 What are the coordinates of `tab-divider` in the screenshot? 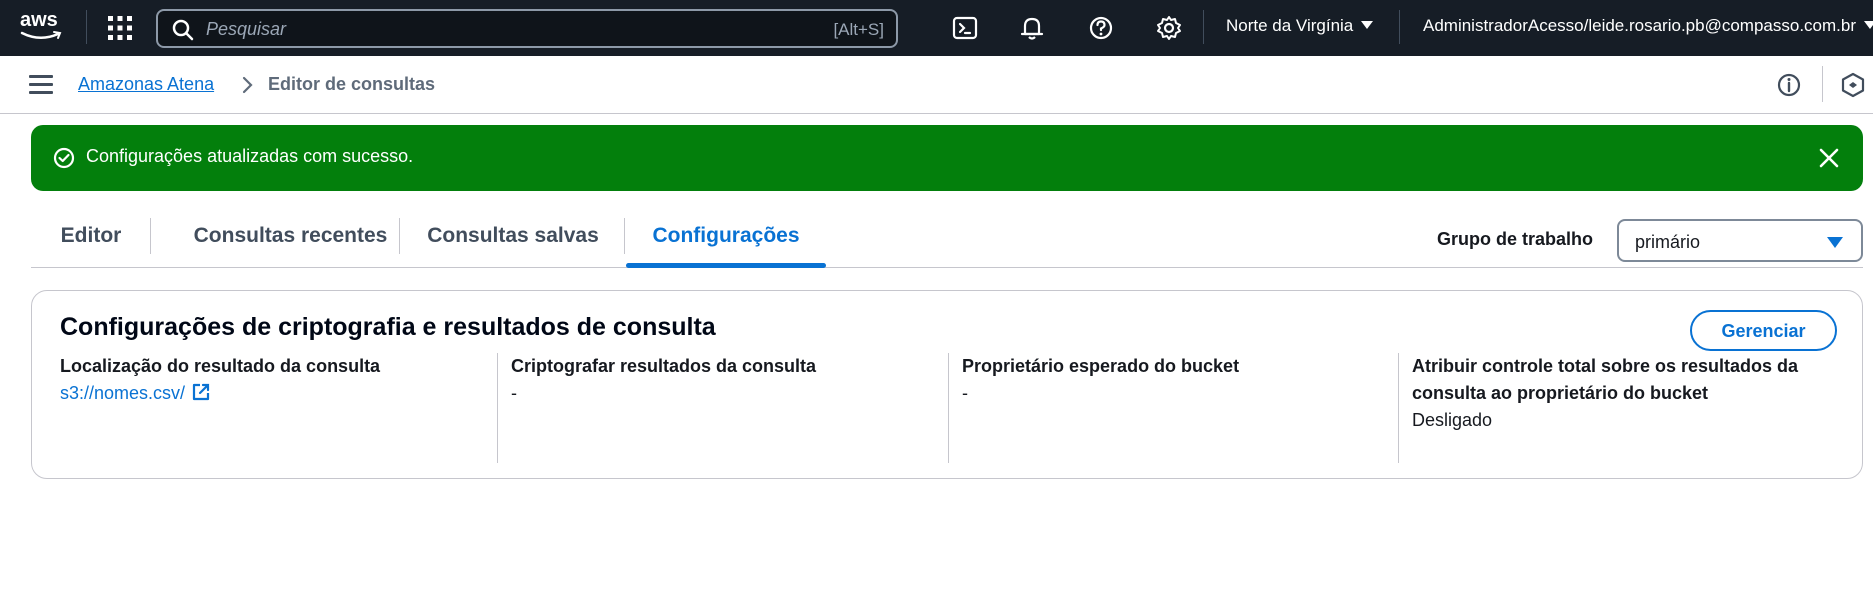 It's located at (624, 236).